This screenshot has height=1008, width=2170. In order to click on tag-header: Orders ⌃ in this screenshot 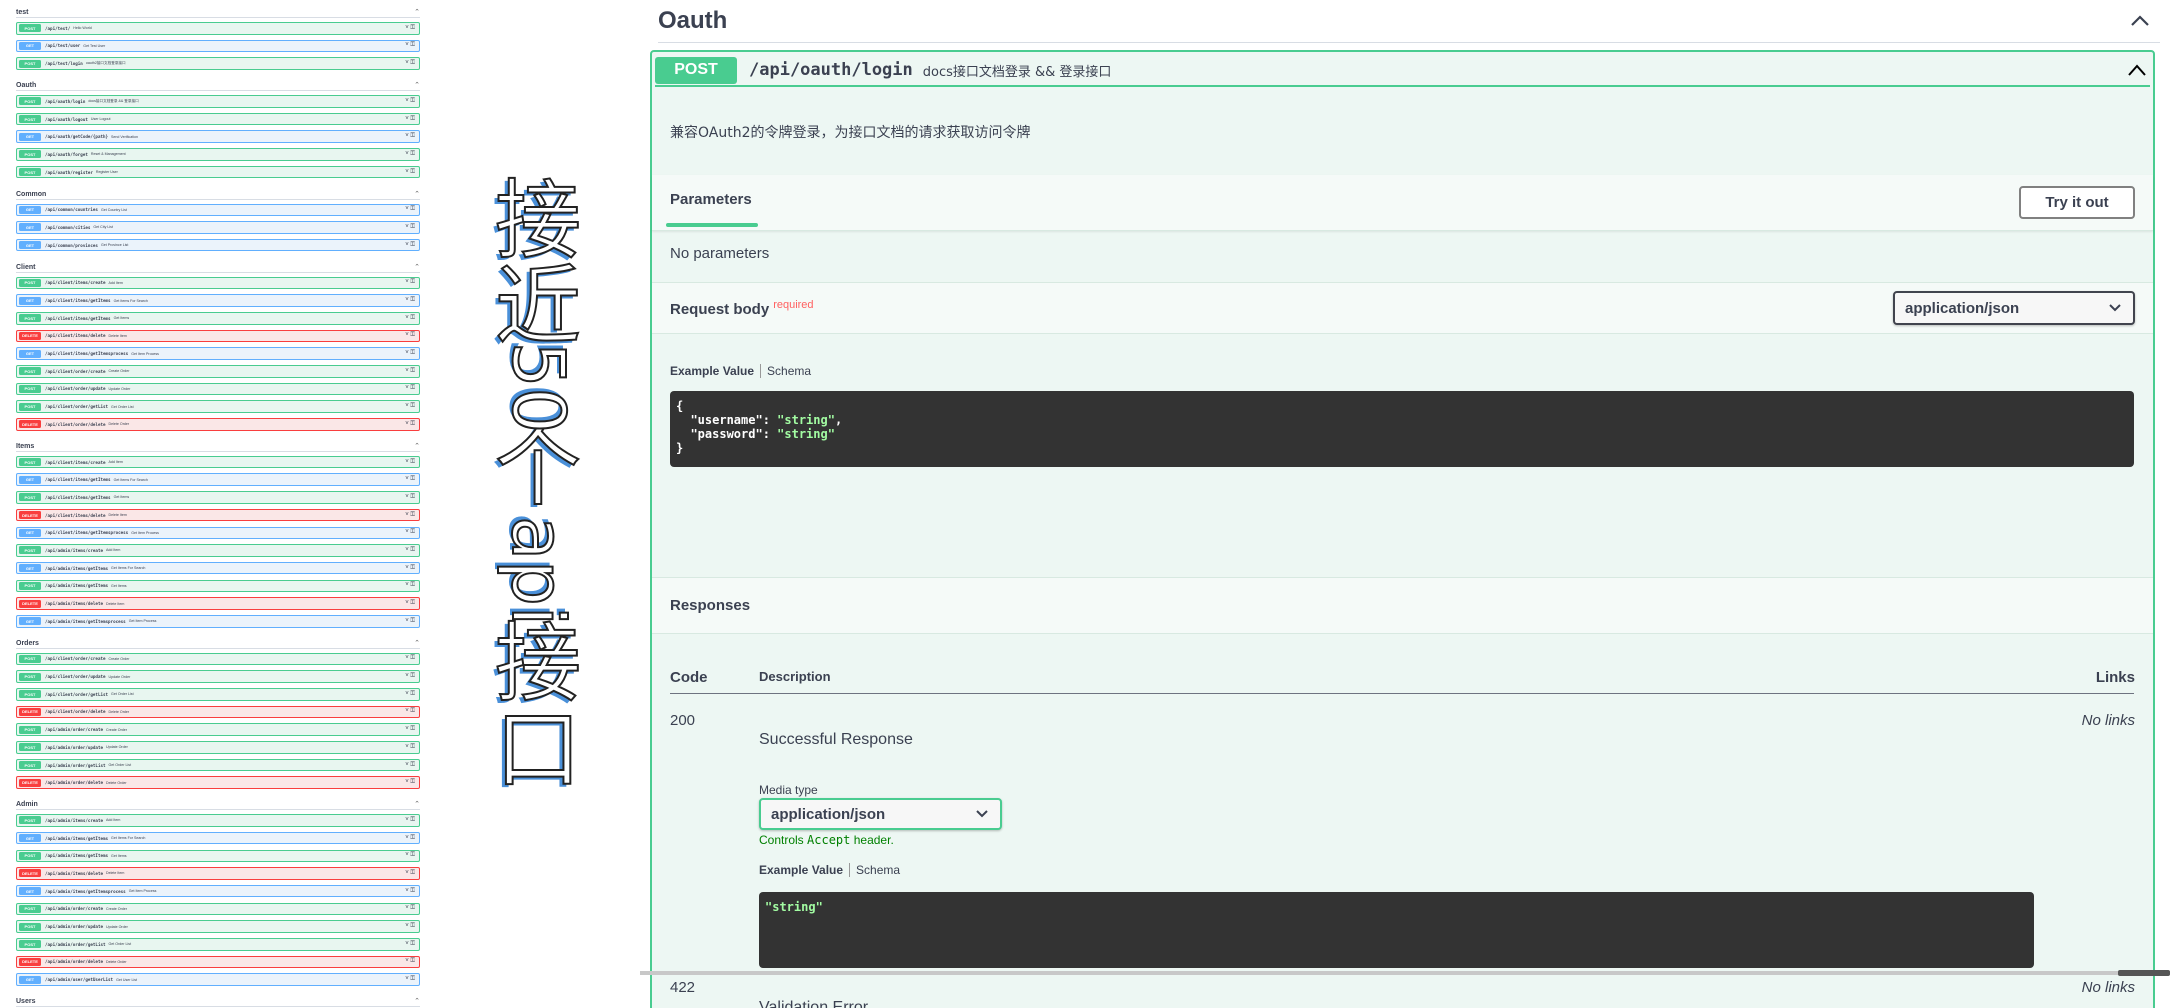, I will do `click(218, 641)`.